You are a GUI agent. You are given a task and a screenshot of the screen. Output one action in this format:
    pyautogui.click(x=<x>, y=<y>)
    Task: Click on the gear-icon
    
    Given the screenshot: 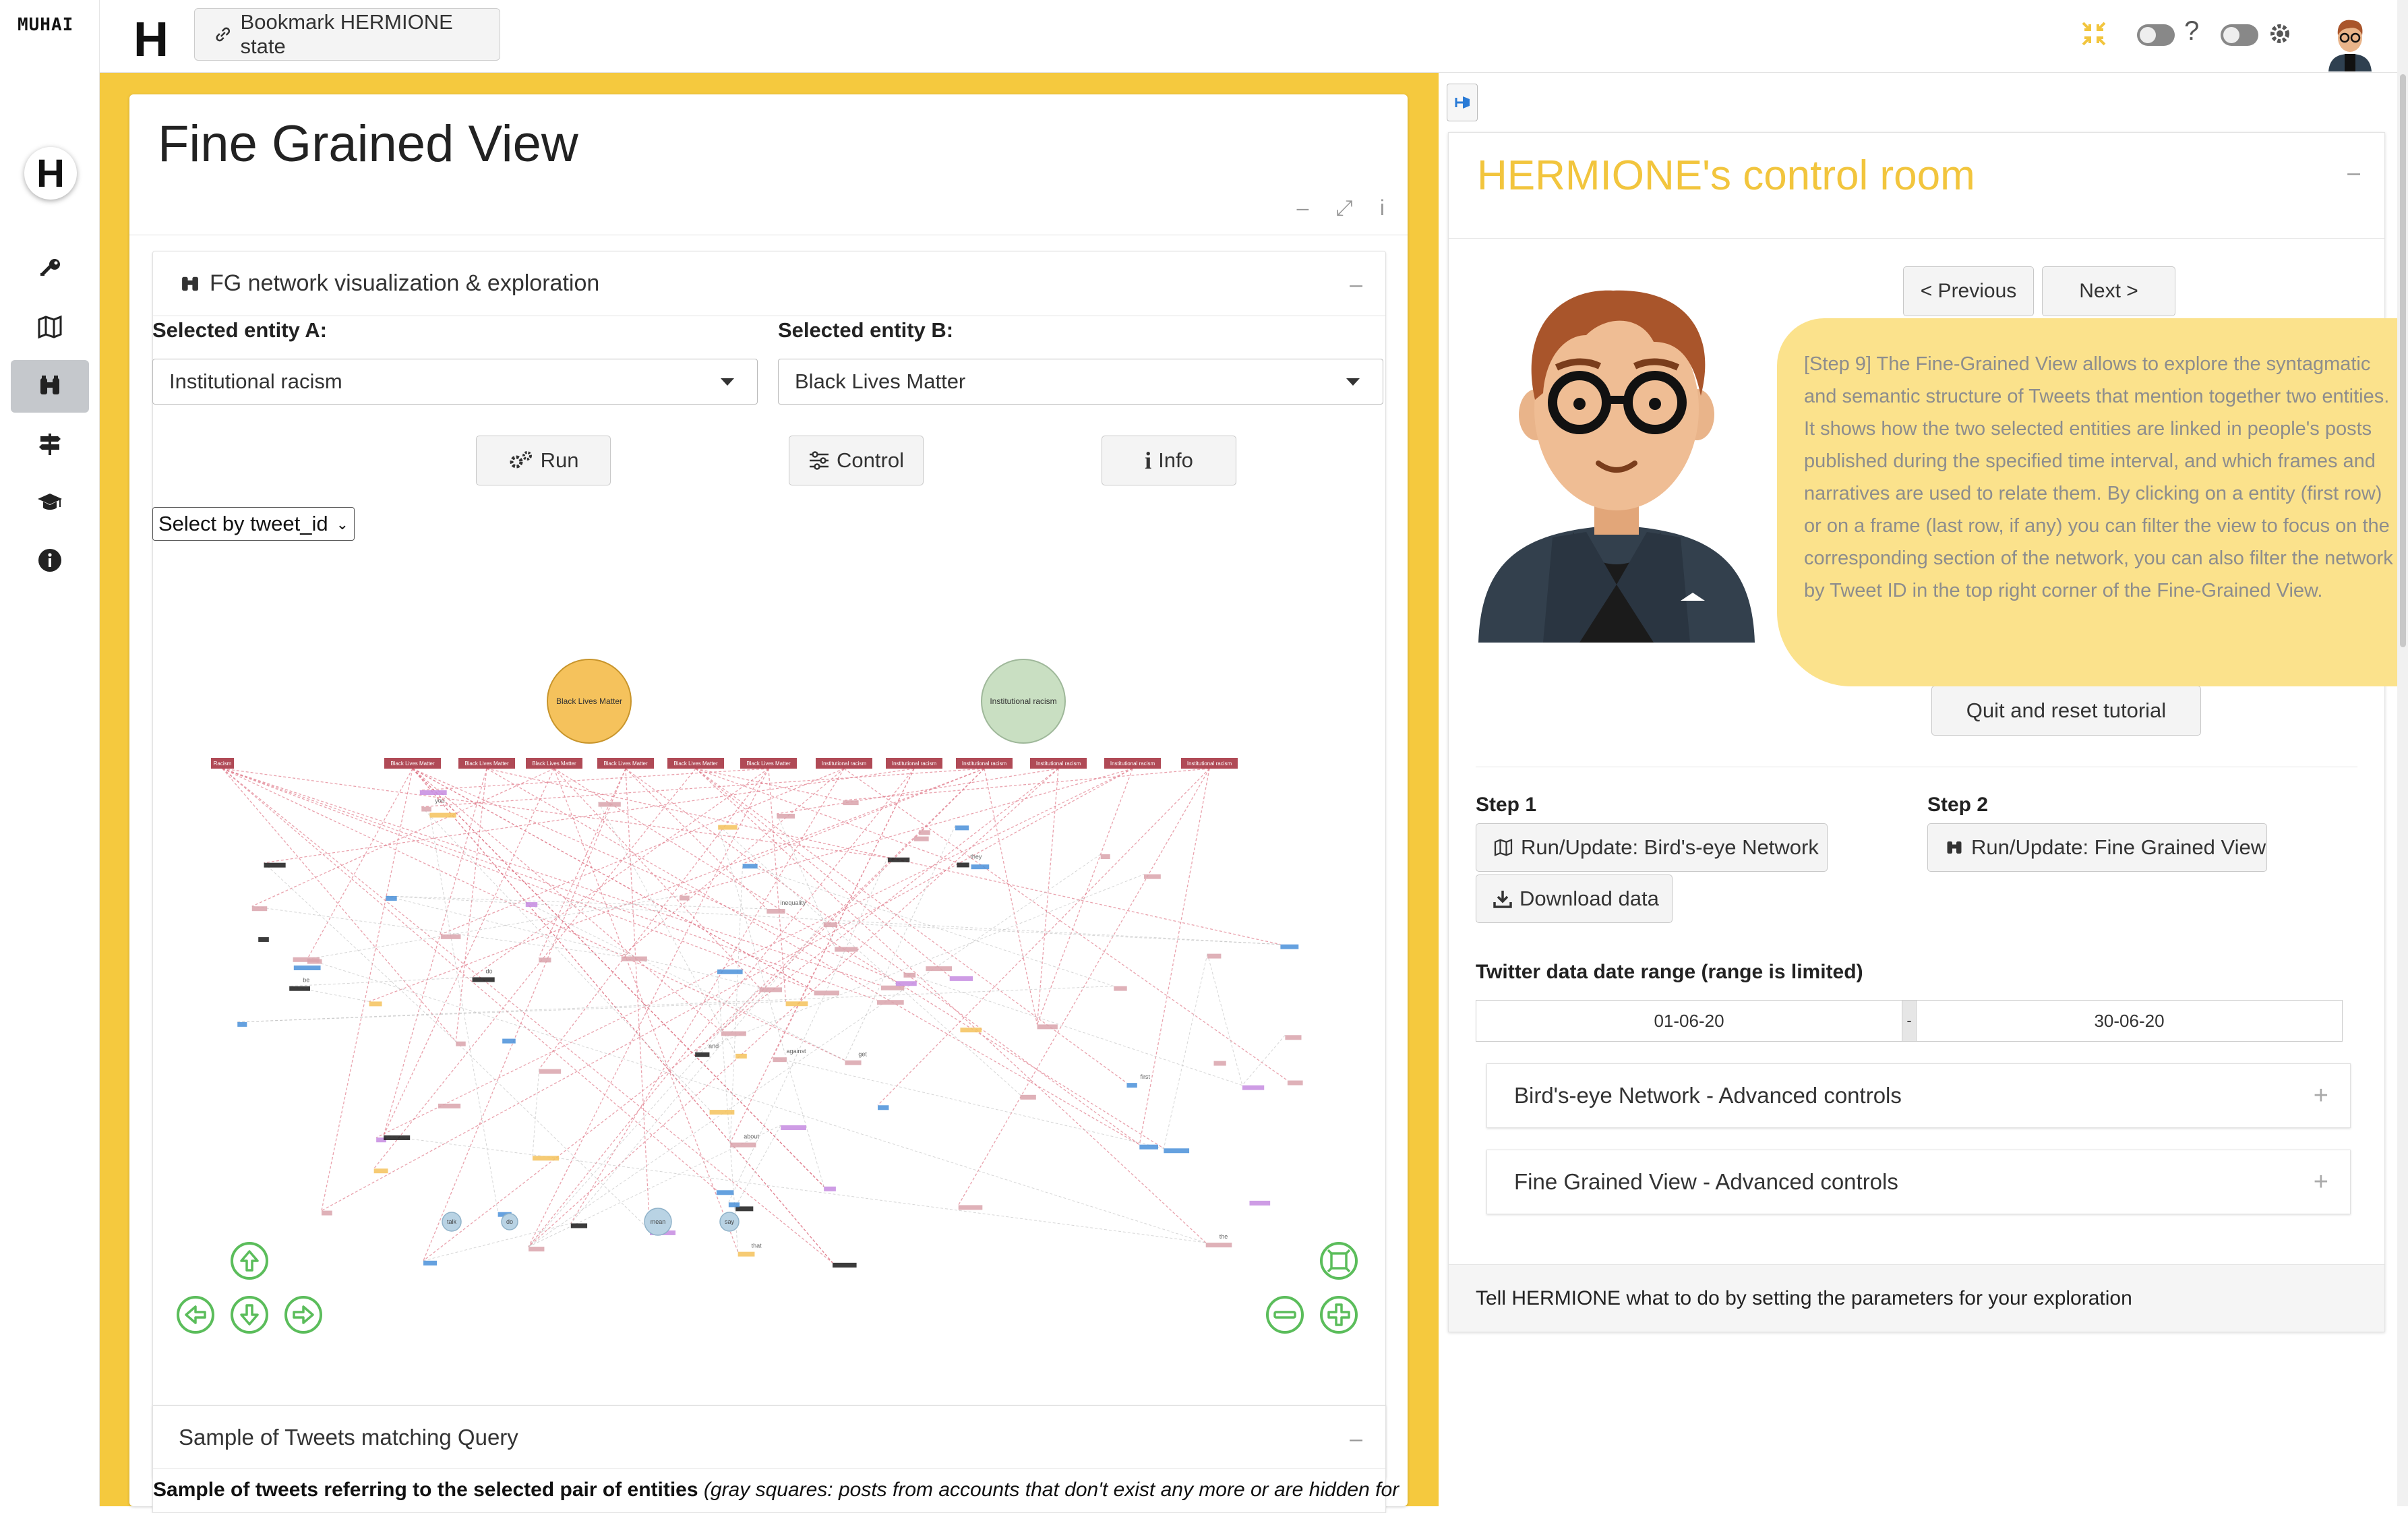 What is the action you would take?
    pyautogui.click(x=2279, y=33)
    